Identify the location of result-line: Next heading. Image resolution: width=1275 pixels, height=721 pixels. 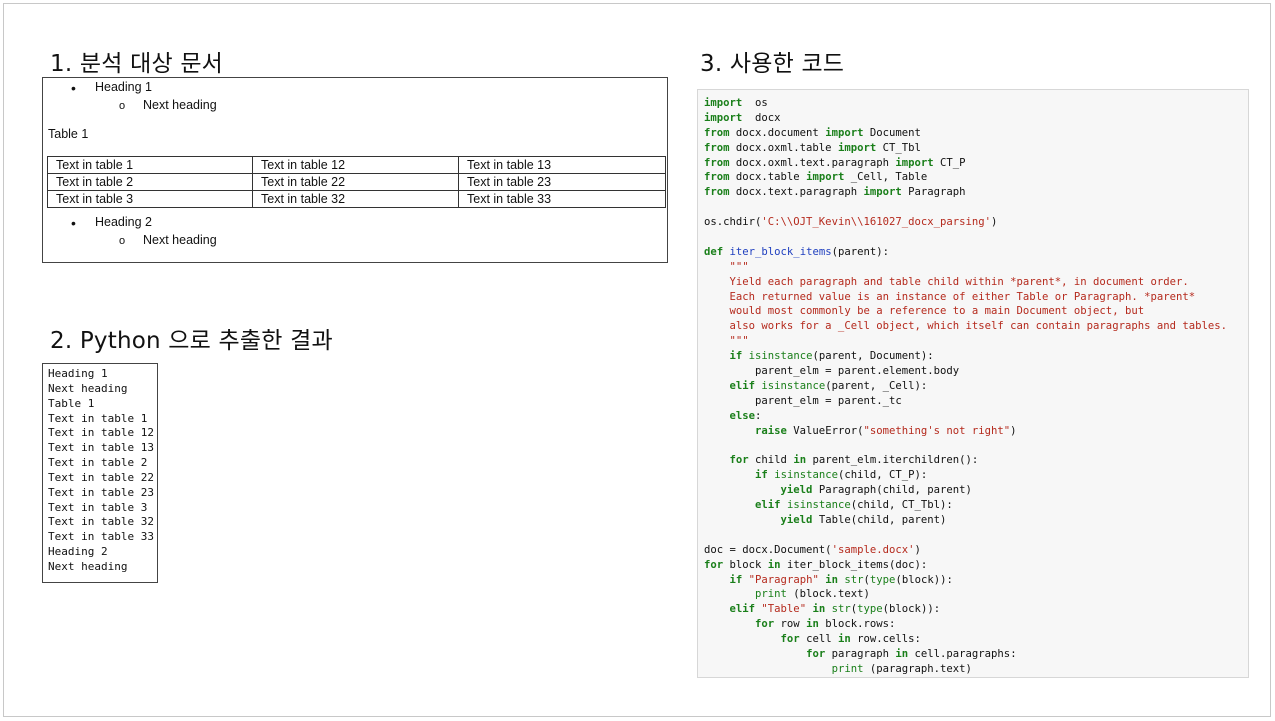
(88, 566).